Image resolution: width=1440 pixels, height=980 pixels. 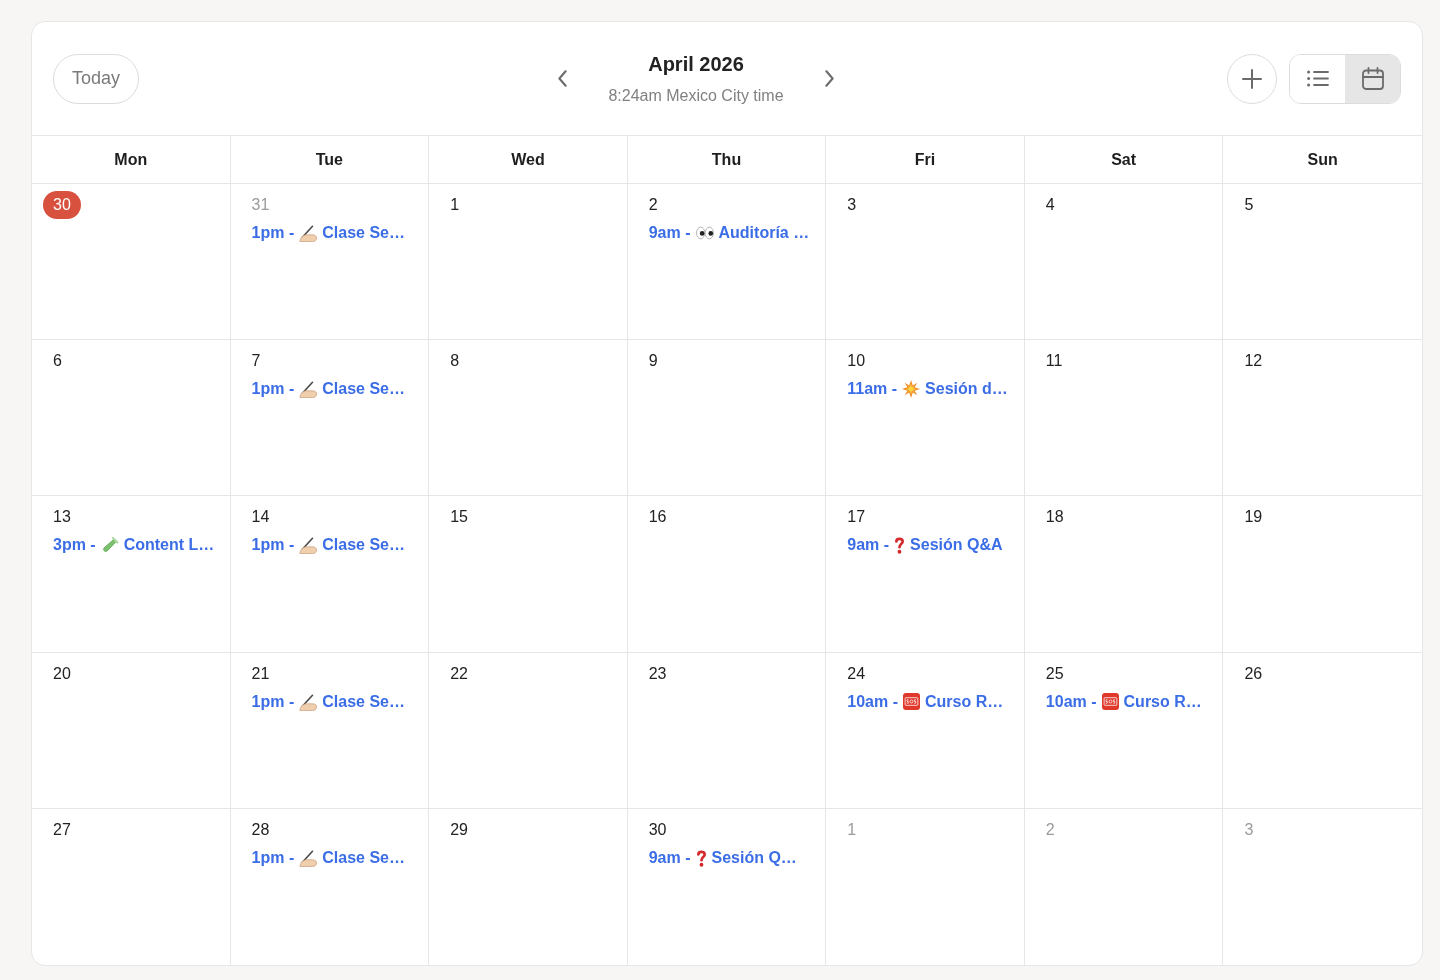 I want to click on day-number: 28, so click(x=260, y=829).